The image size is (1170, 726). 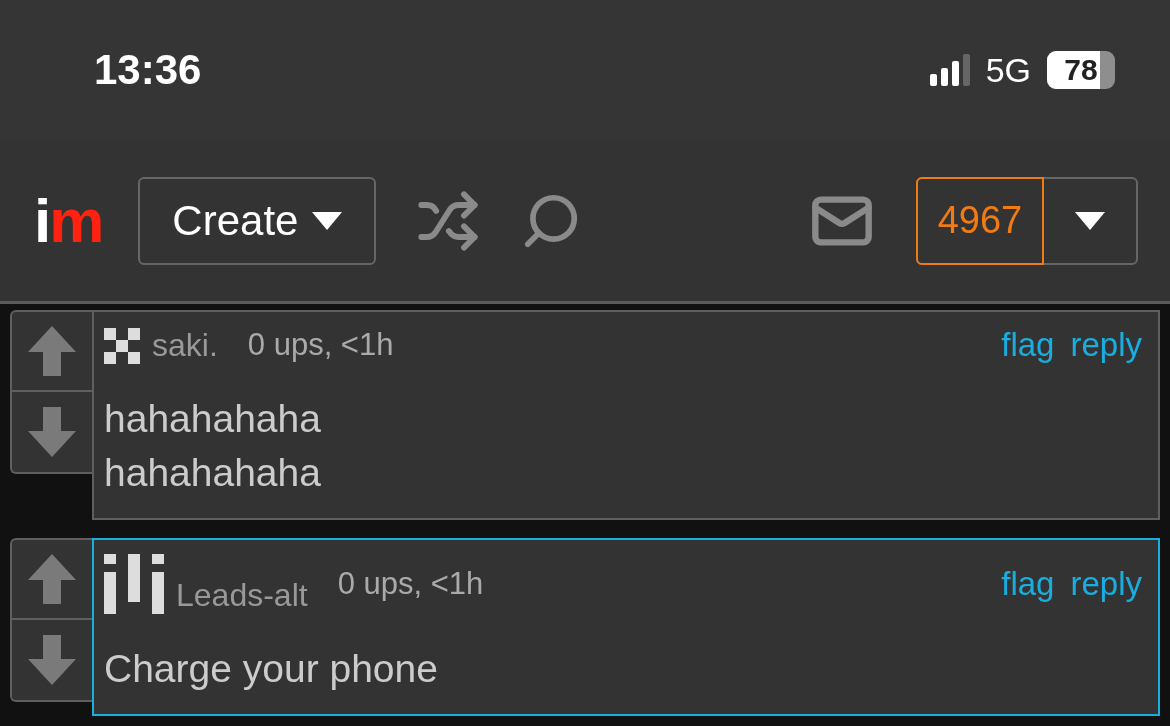 I want to click on network-label: 5G, so click(x=1008, y=70).